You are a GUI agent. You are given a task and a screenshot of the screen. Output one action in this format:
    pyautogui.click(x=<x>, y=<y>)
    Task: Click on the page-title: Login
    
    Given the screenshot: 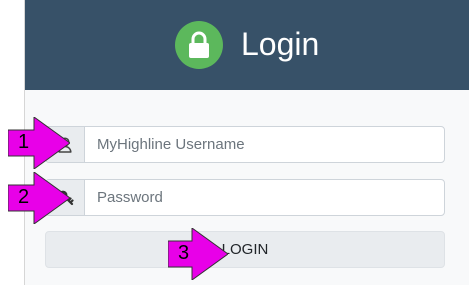 What is the action you would take?
    pyautogui.click(x=280, y=44)
    